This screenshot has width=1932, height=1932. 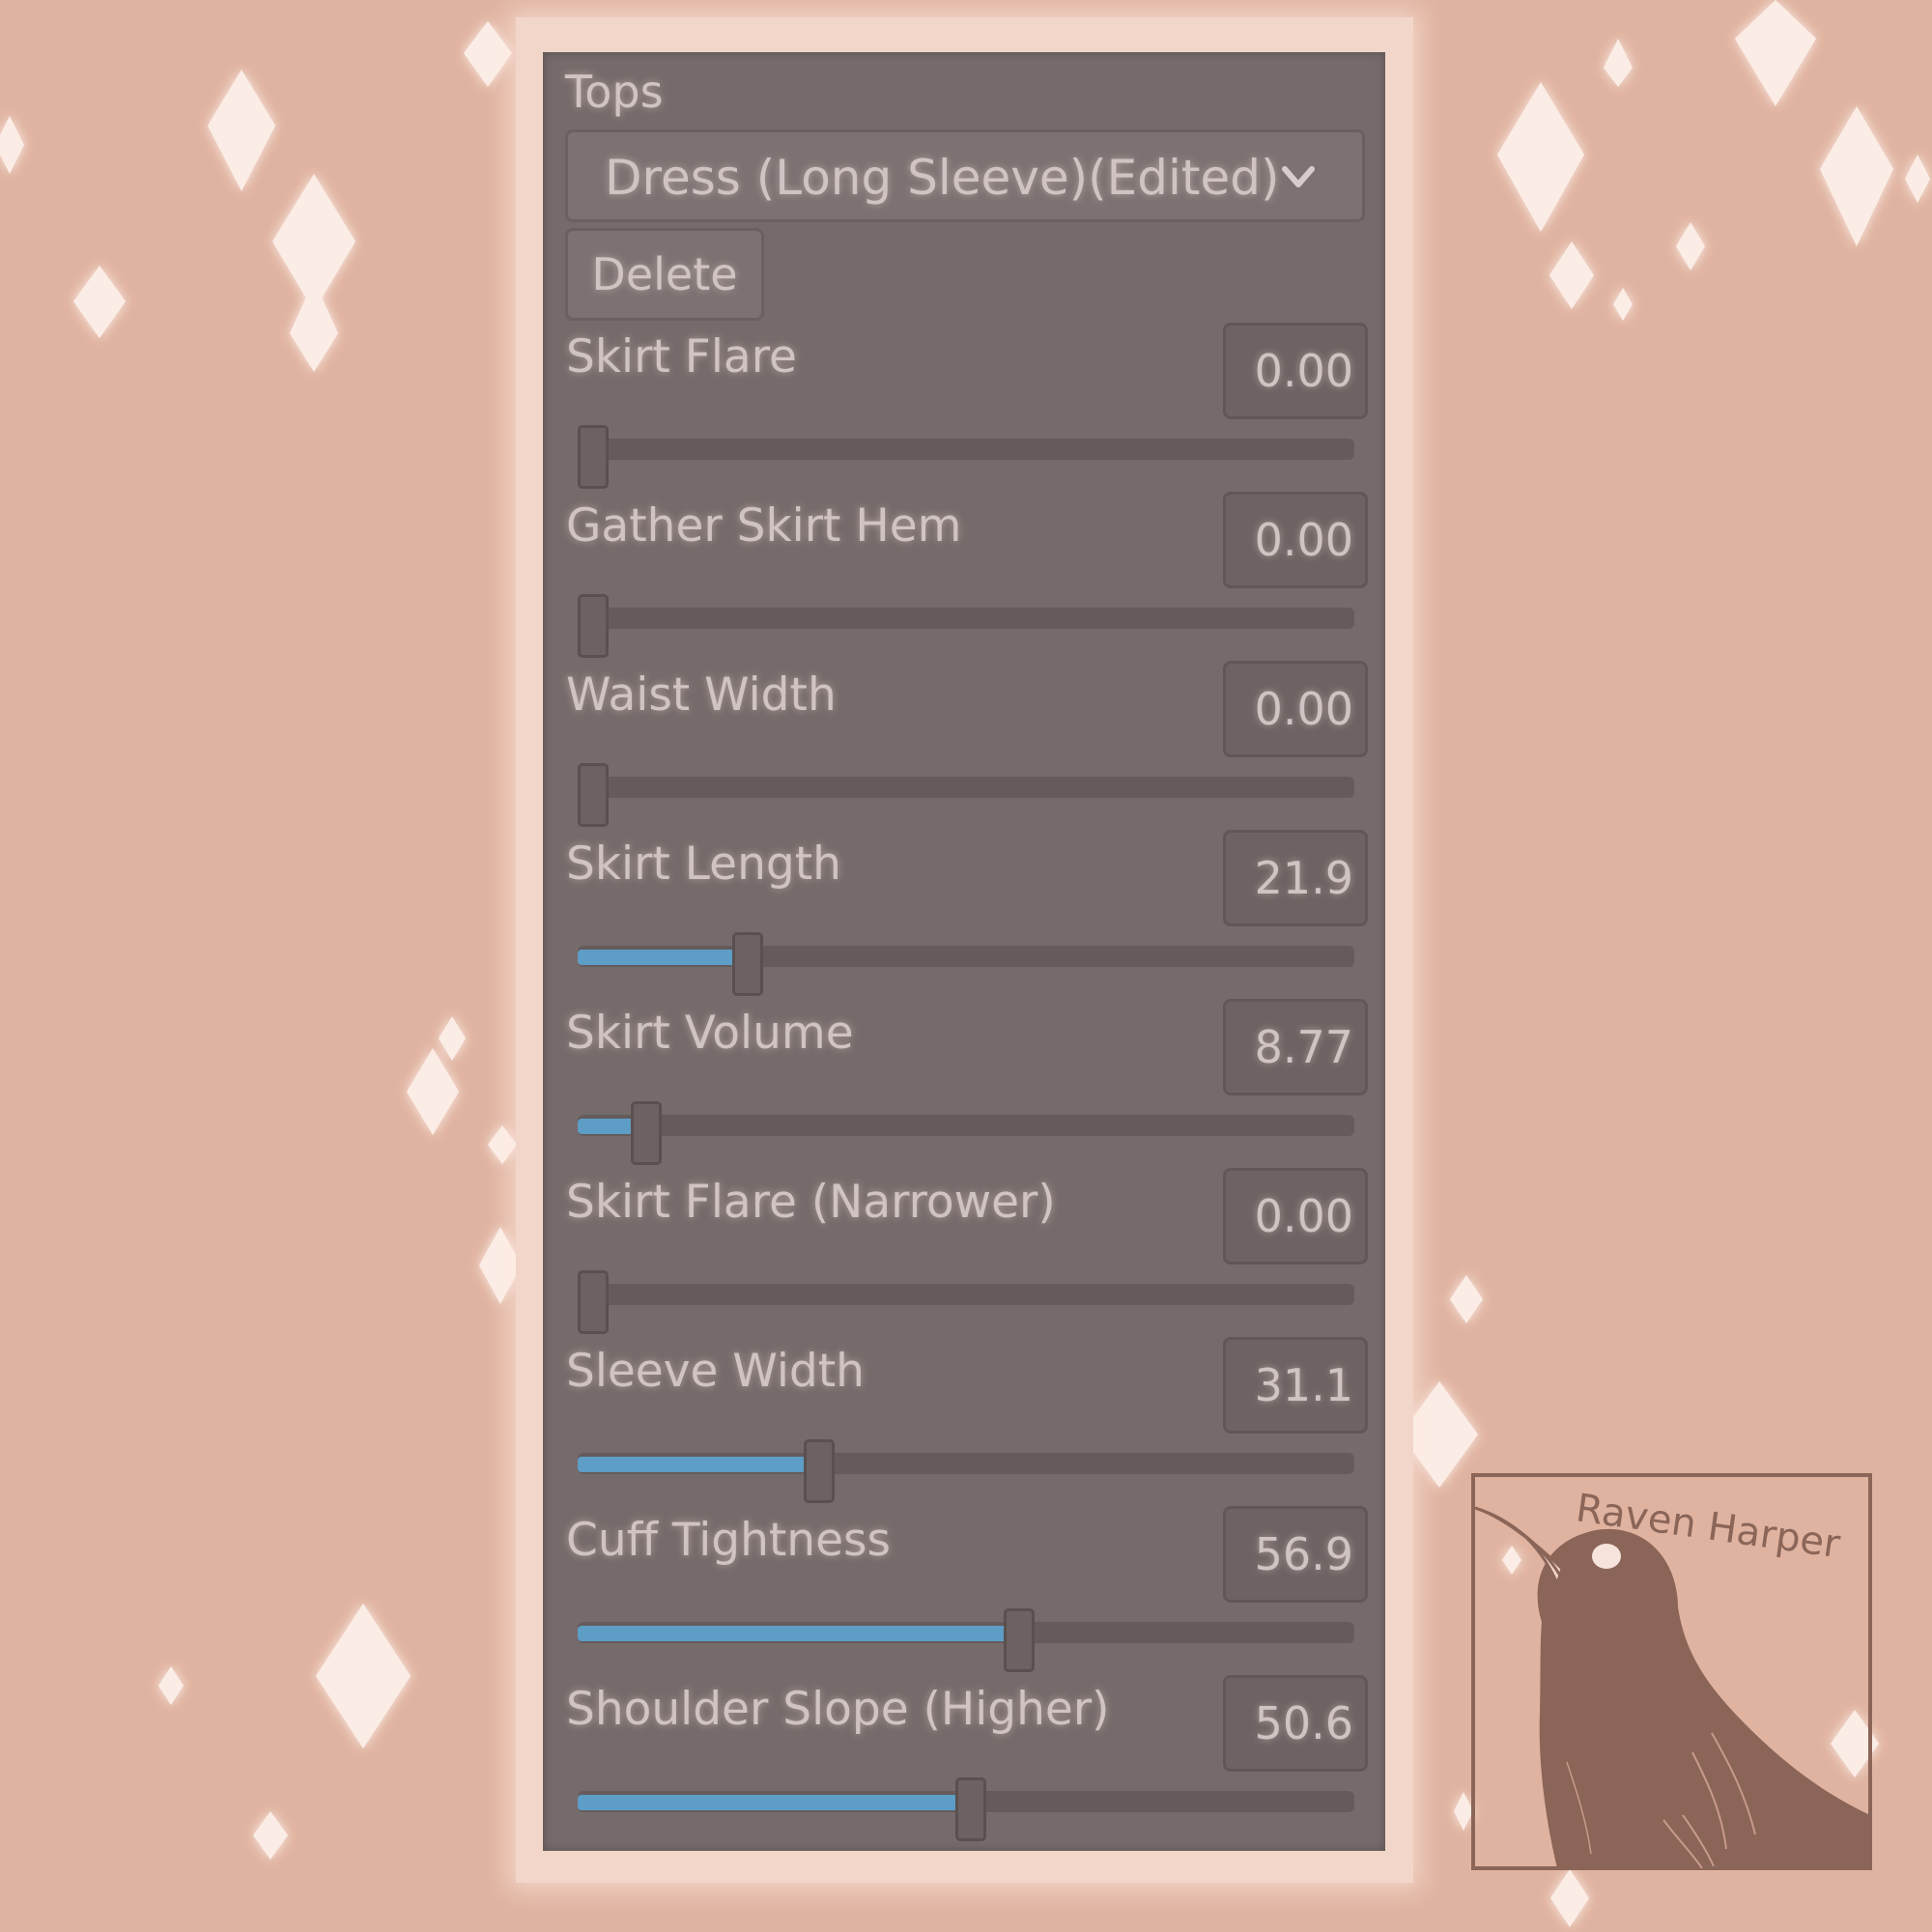 What do you see at coordinates (1295, 1047) in the screenshot?
I see `slider-value-input: 8.77` at bounding box center [1295, 1047].